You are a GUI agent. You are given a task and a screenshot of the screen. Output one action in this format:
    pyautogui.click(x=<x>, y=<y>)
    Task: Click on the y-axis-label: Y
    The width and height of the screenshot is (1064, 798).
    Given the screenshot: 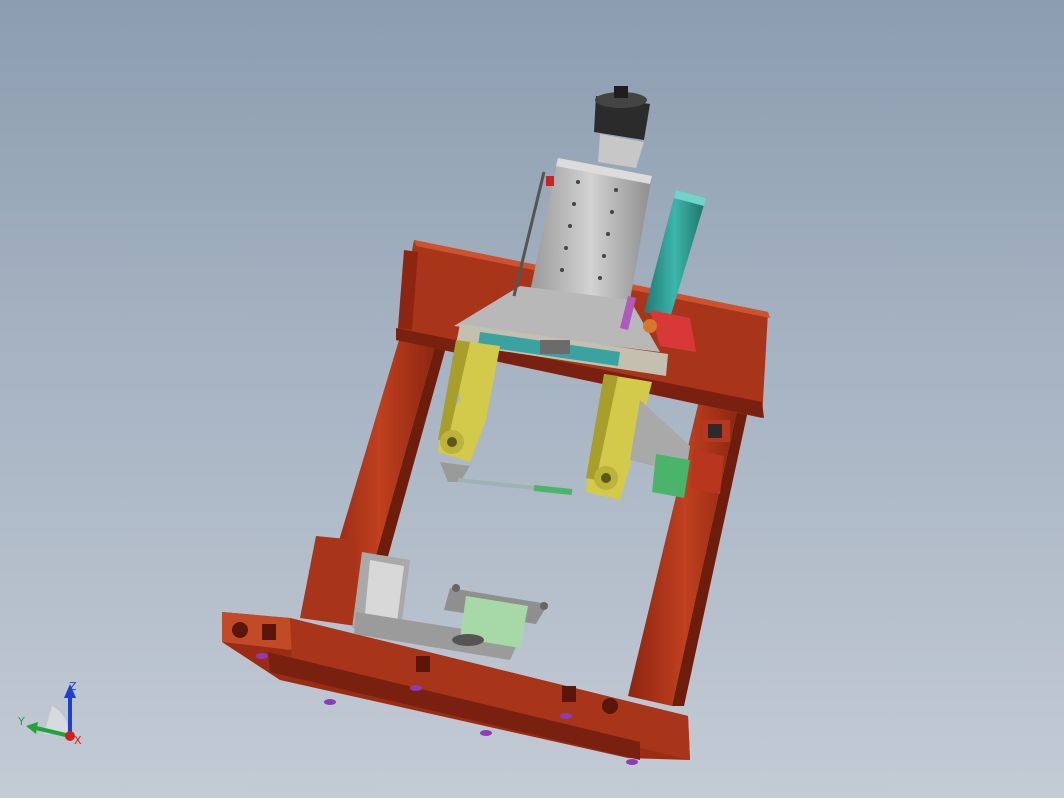 What is the action you would take?
    pyautogui.click(x=21, y=721)
    